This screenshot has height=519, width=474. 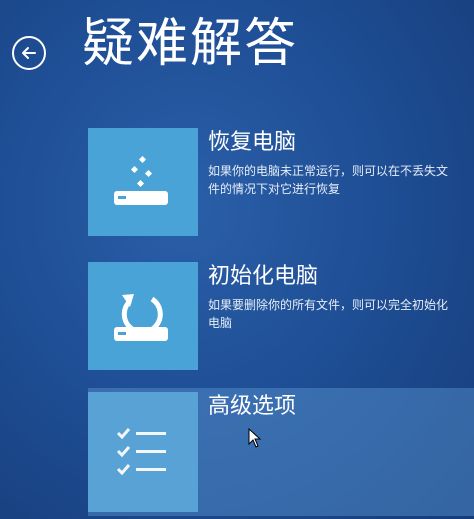 I want to click on back-button, so click(x=29, y=53).